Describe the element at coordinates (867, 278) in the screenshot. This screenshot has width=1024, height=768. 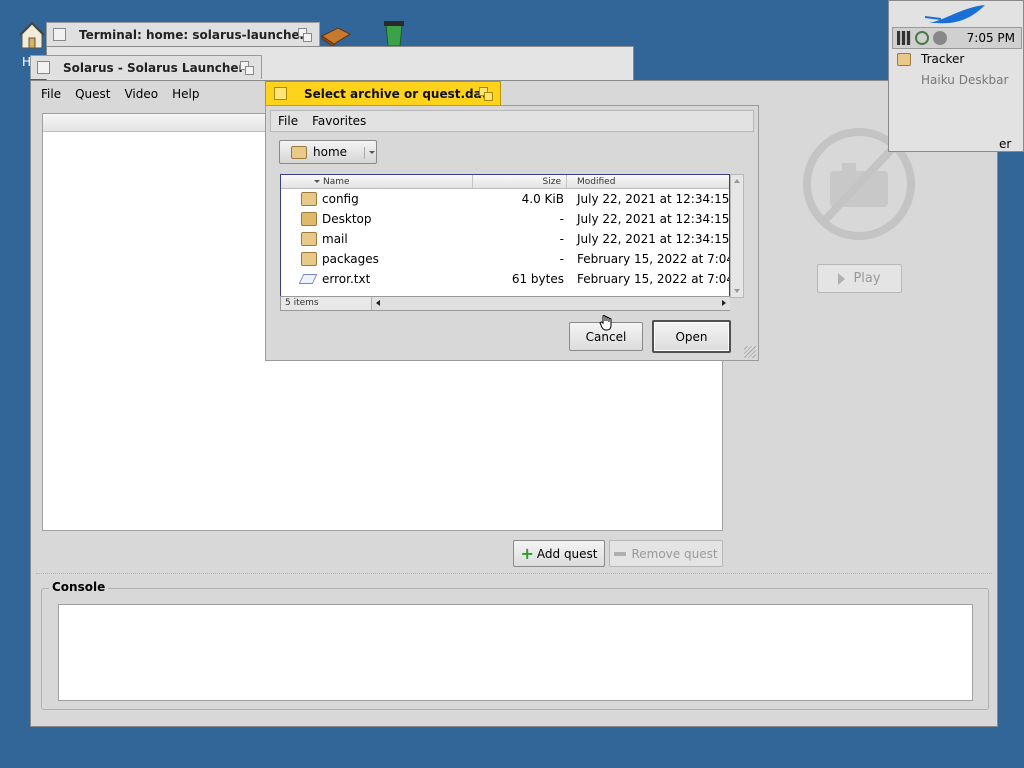
I see `play-button-label: Play` at that location.